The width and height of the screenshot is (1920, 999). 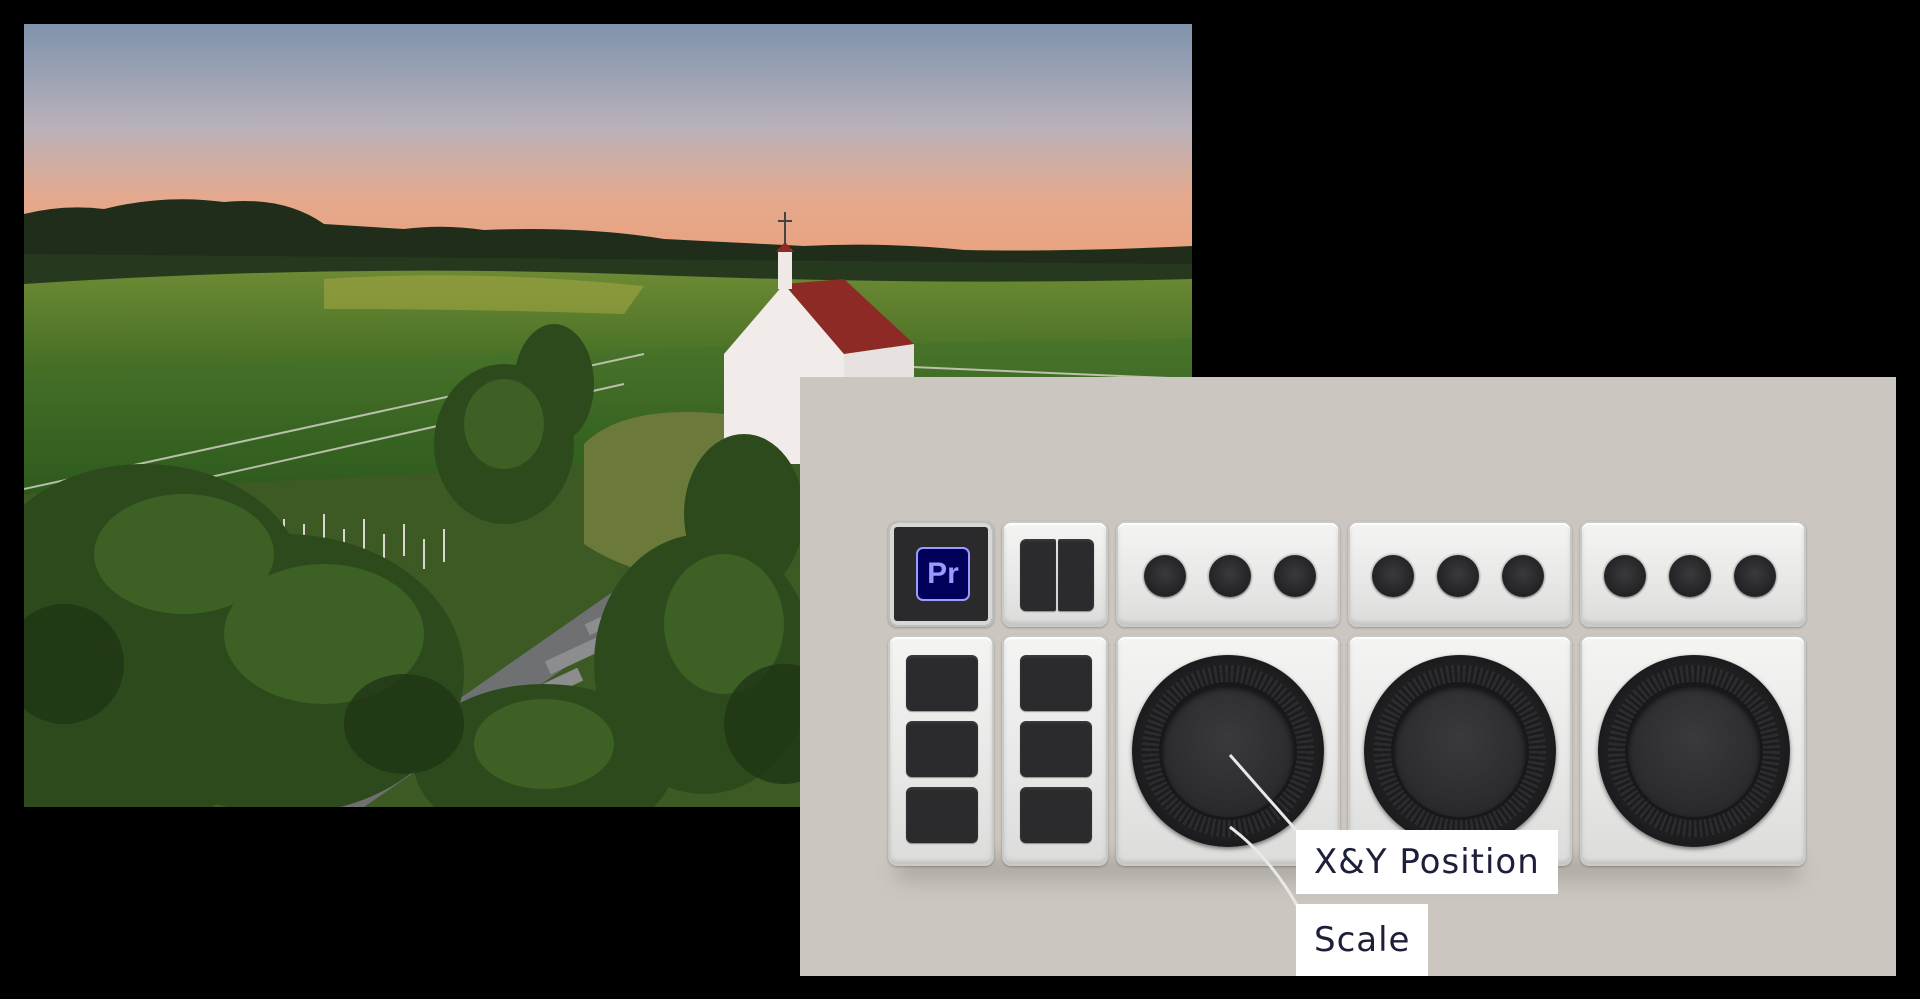 What do you see at coordinates (1362, 940) in the screenshot?
I see `scale-label: Scale` at bounding box center [1362, 940].